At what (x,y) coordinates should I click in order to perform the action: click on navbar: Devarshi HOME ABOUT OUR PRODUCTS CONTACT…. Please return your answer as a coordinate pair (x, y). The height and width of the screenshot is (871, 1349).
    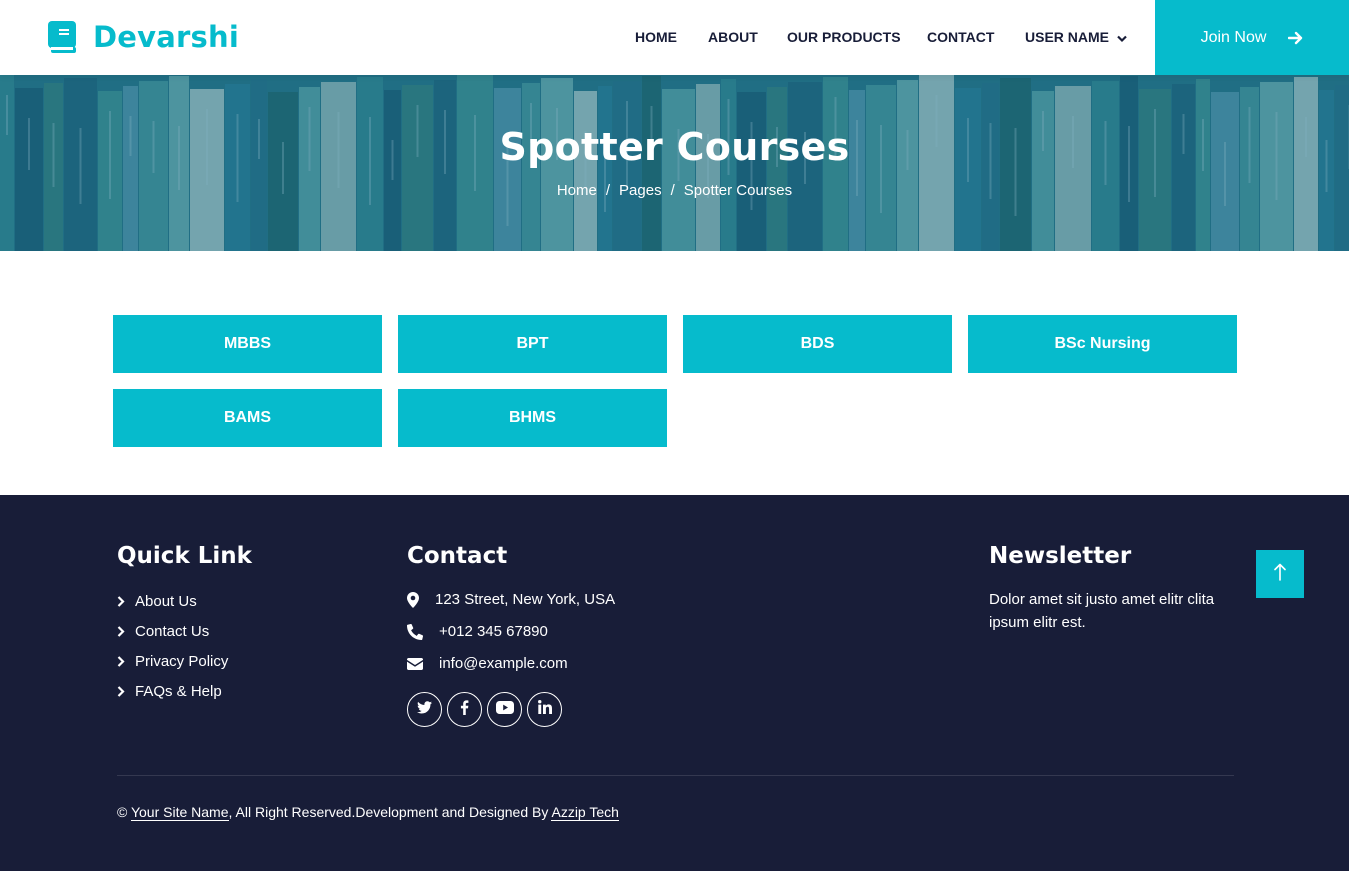
    Looking at the image, I should click on (674, 37).